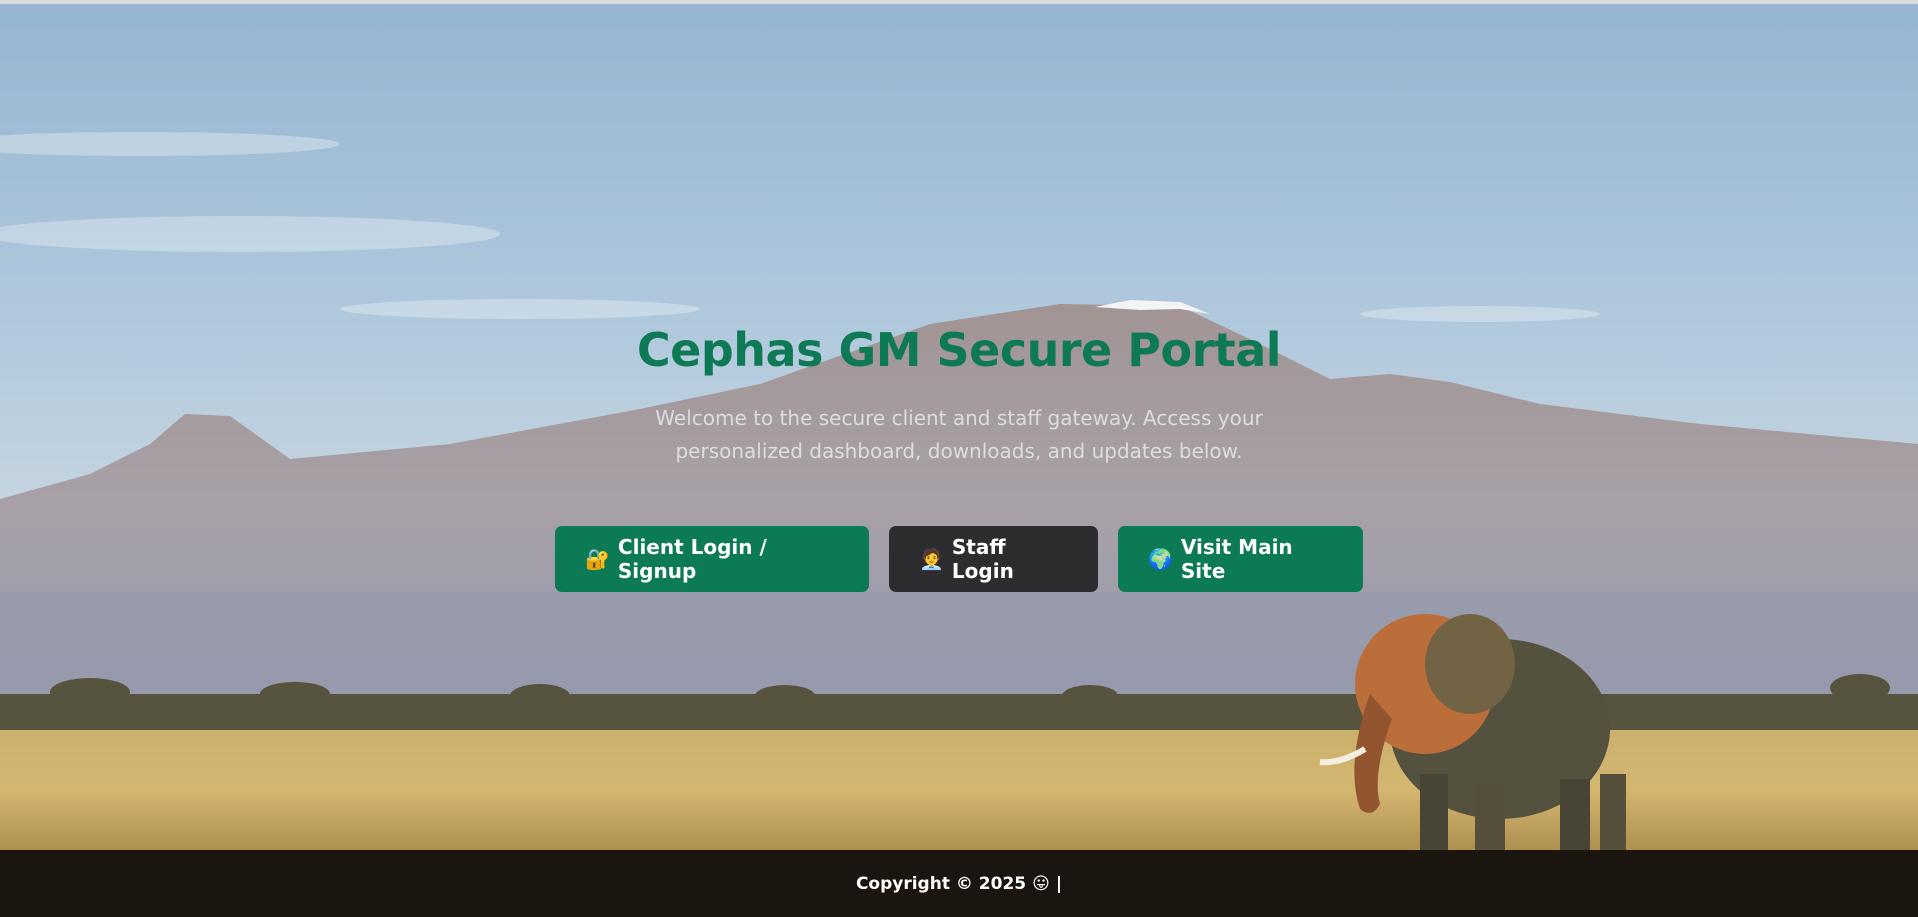 This screenshot has width=1918, height=917. Describe the element at coordinates (1236, 559) in the screenshot. I see `visit-main-site-label: Visit Main Site` at that location.